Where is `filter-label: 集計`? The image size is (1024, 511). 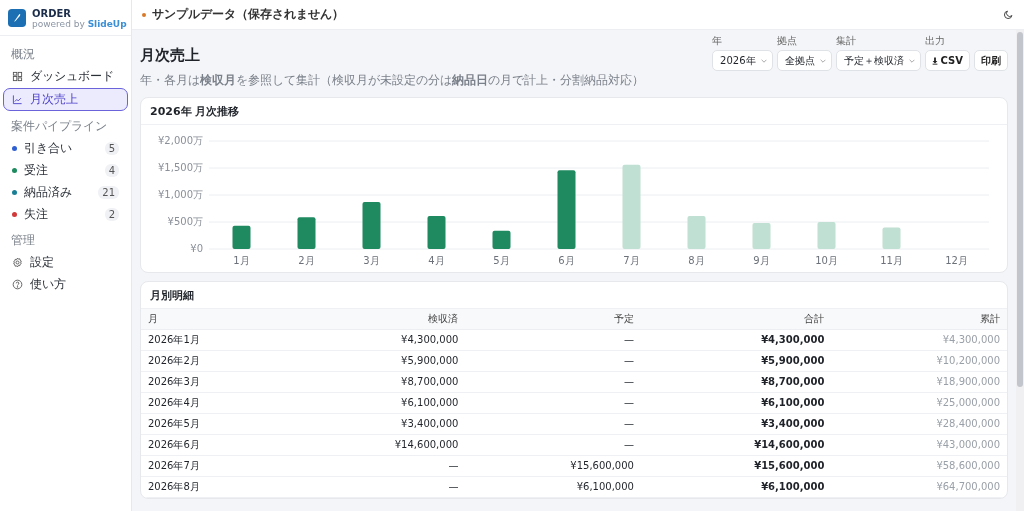 filter-label: 集計 is located at coordinates (846, 41).